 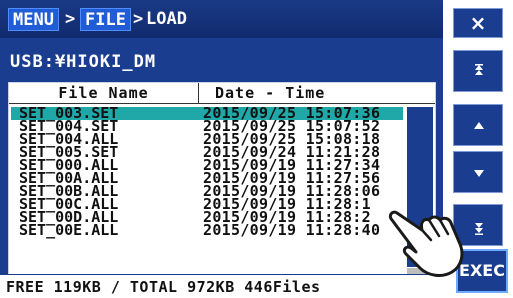 I want to click on date-time-cell: 2015/09/19 11:28:40, so click(x=292, y=230).